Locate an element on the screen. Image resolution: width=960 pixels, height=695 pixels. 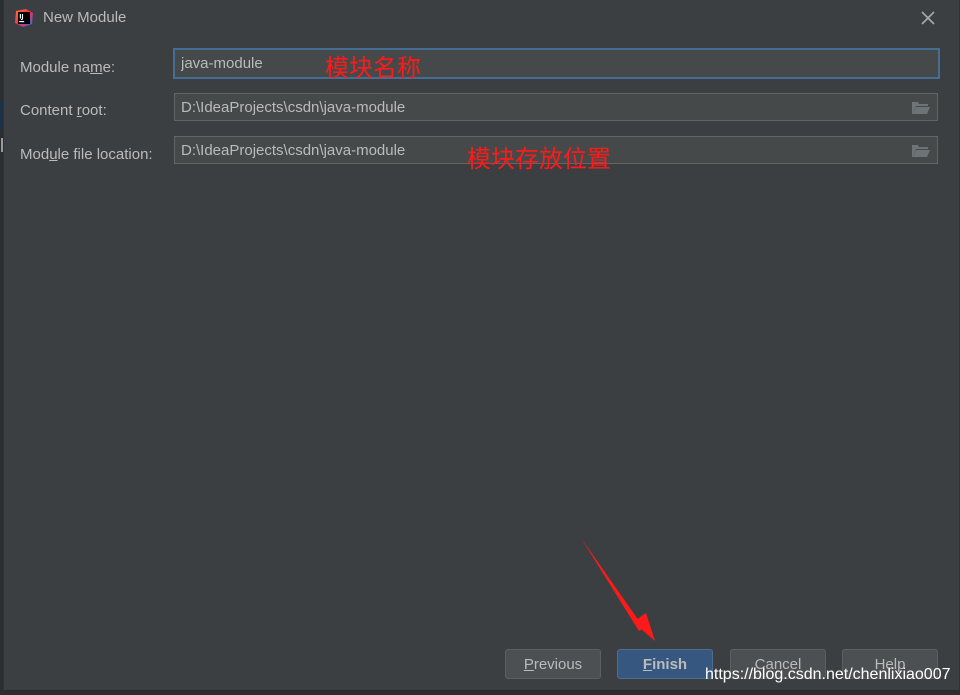
content-root-field is located at coordinates (556, 107).